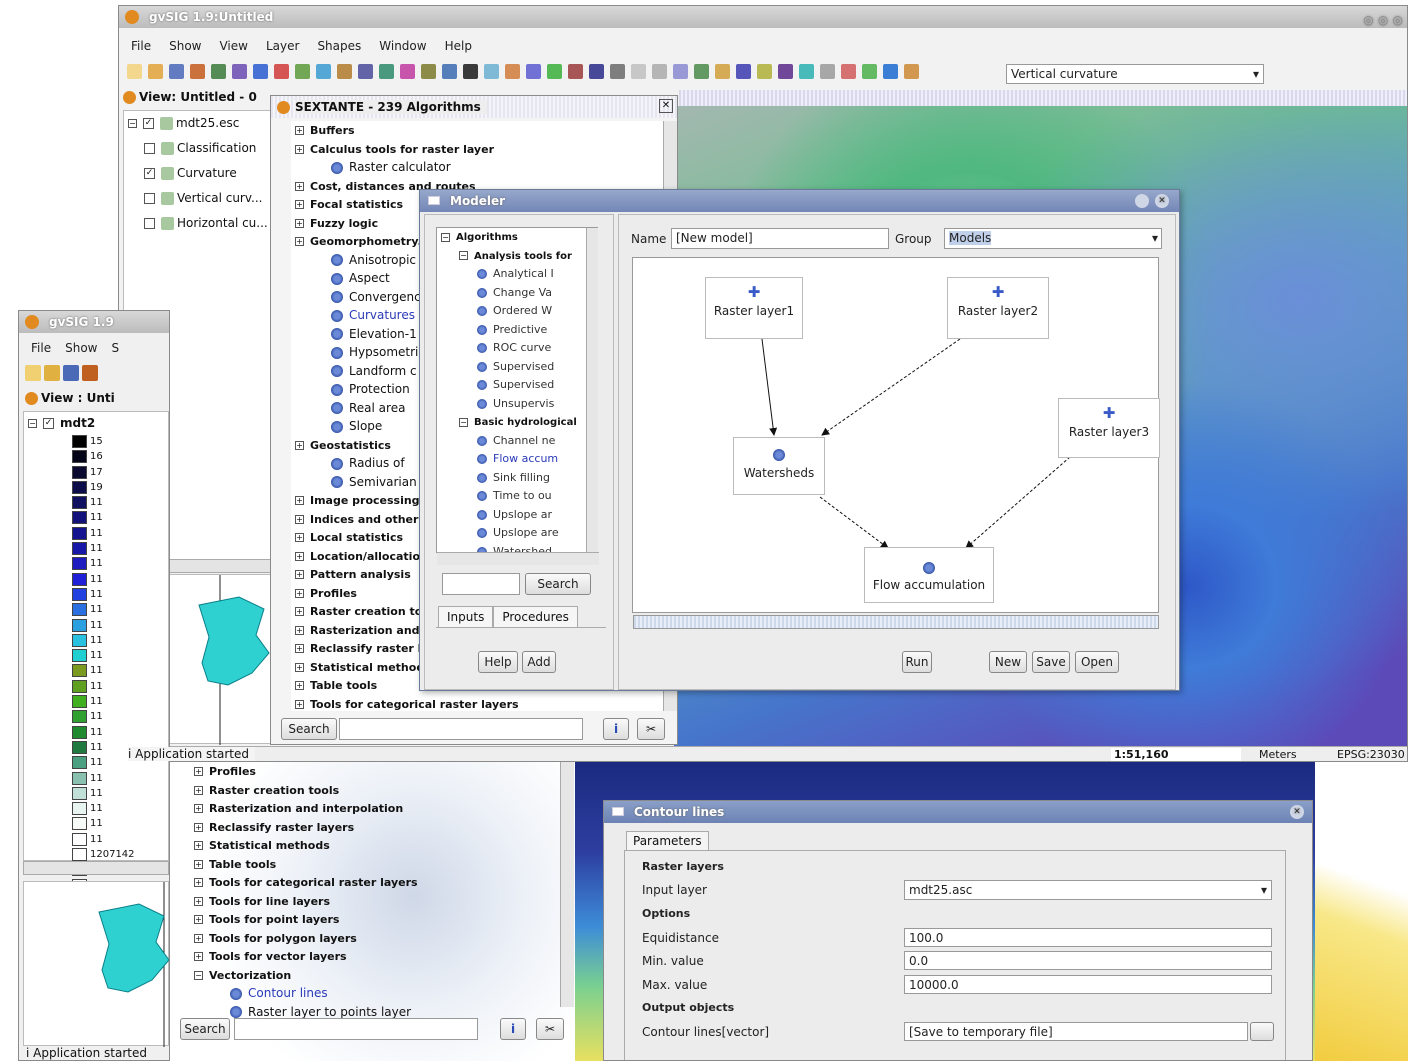  I want to click on minimize-icon, so click(1142, 201).